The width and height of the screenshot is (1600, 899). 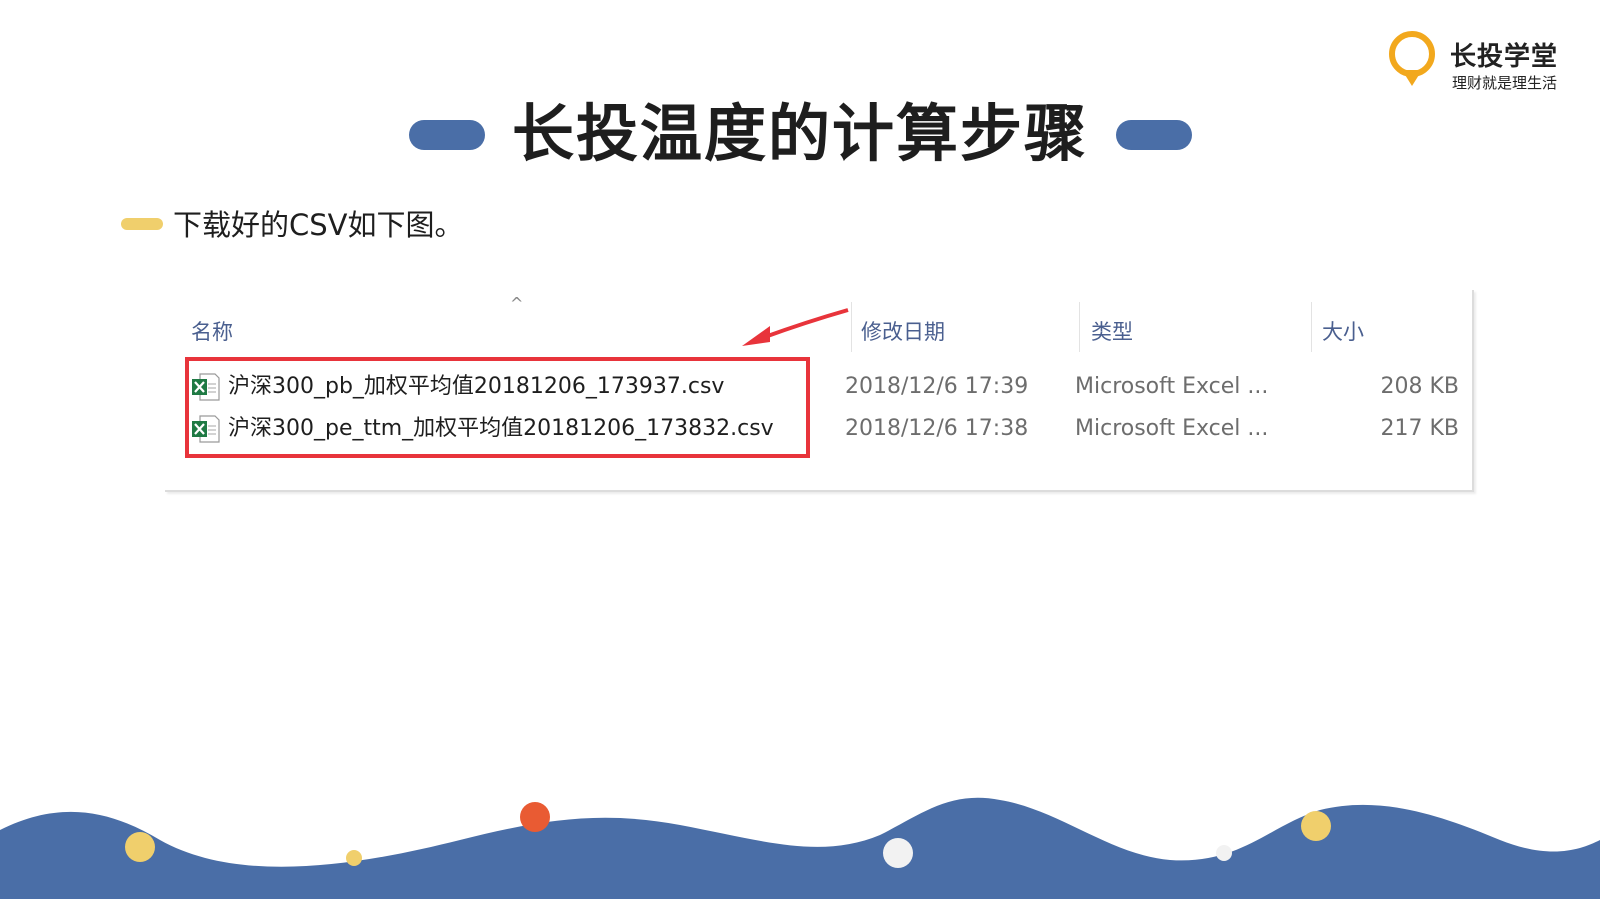 I want to click on decorative-wave-footer, so click(x=800, y=848).